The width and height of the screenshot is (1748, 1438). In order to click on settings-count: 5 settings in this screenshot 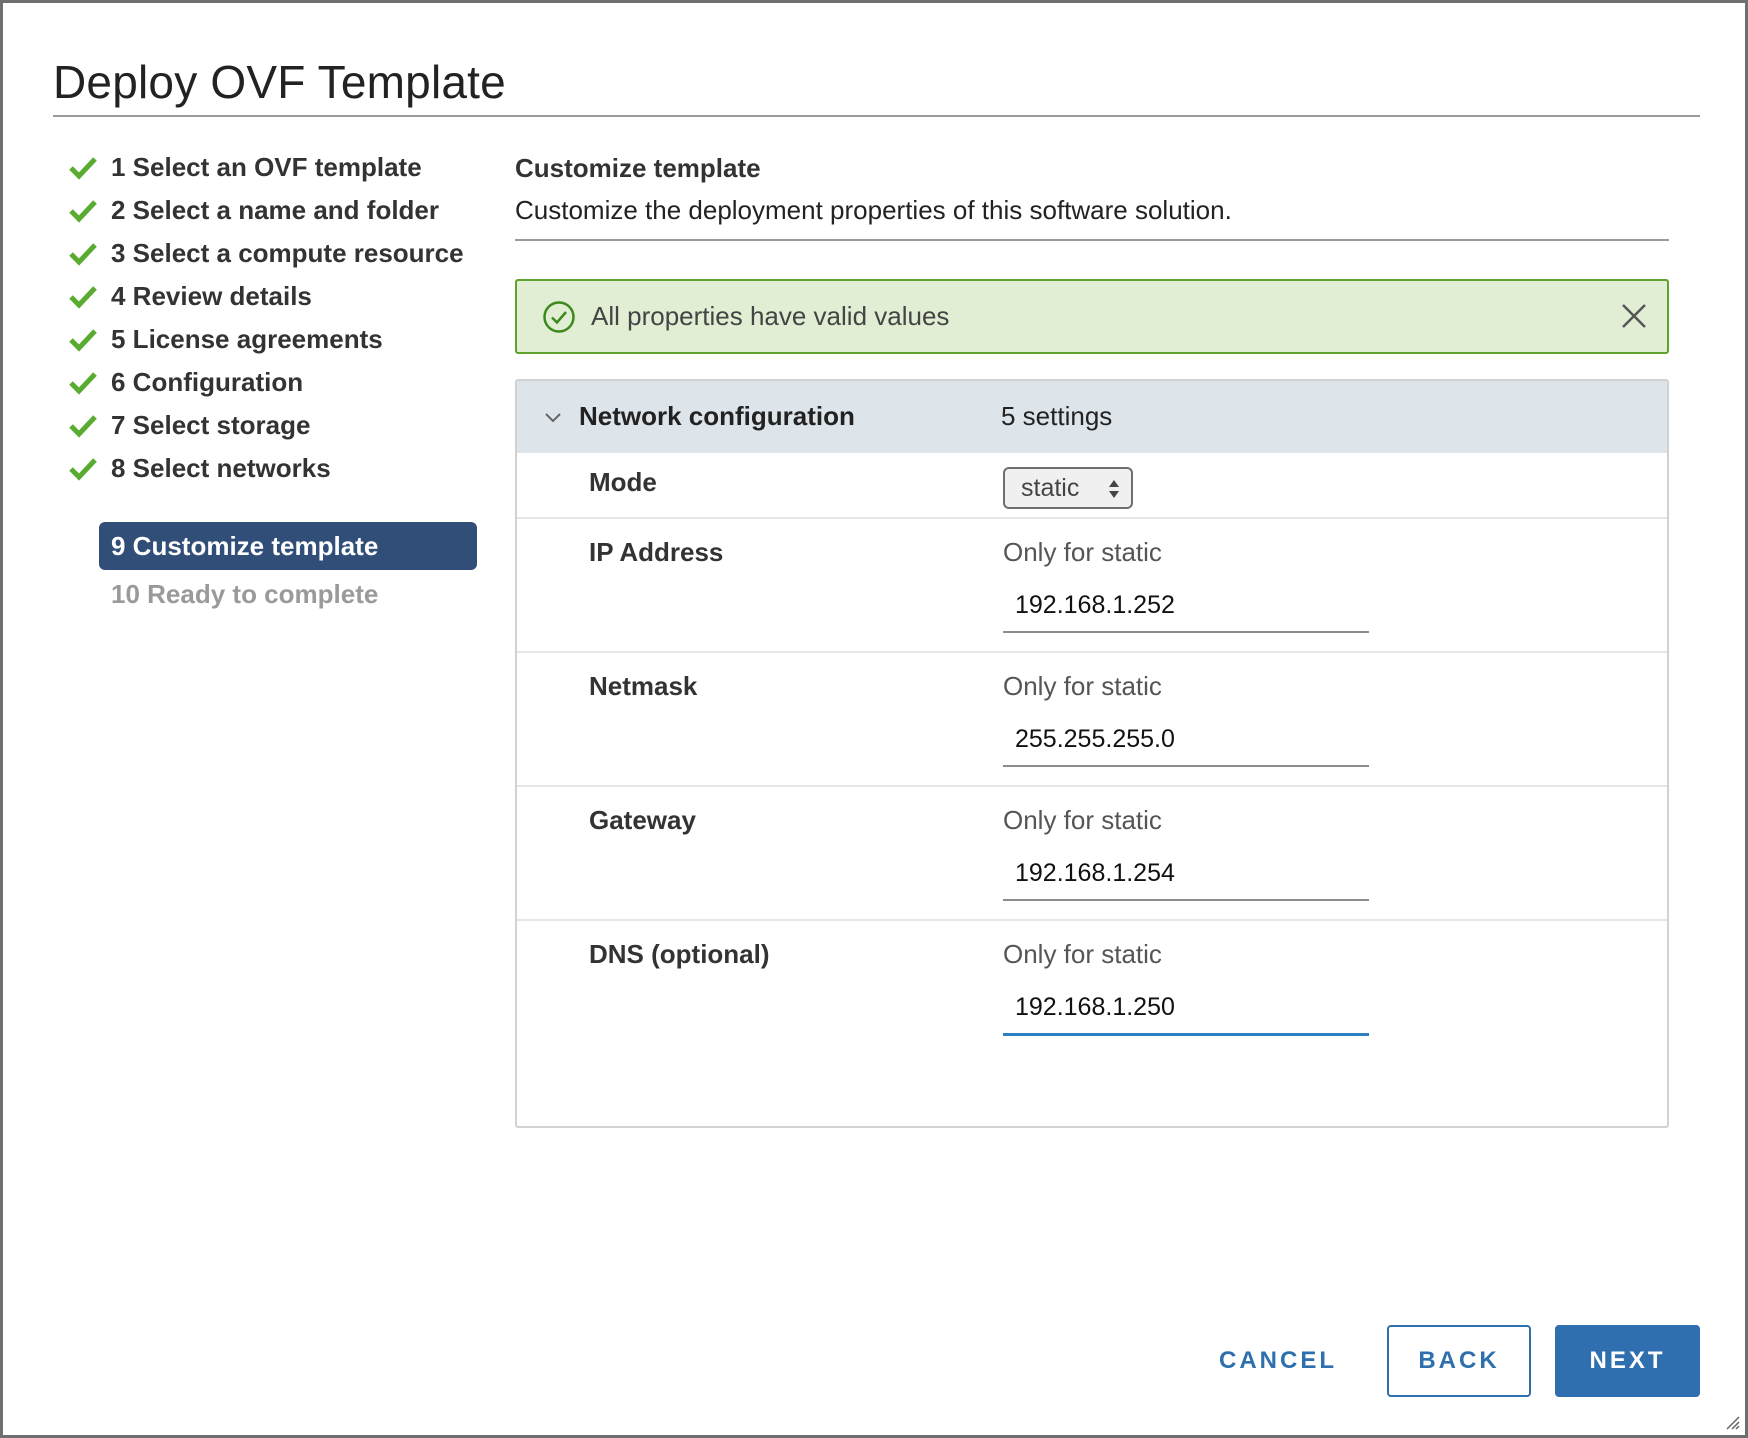, I will do `click(1057, 416)`.